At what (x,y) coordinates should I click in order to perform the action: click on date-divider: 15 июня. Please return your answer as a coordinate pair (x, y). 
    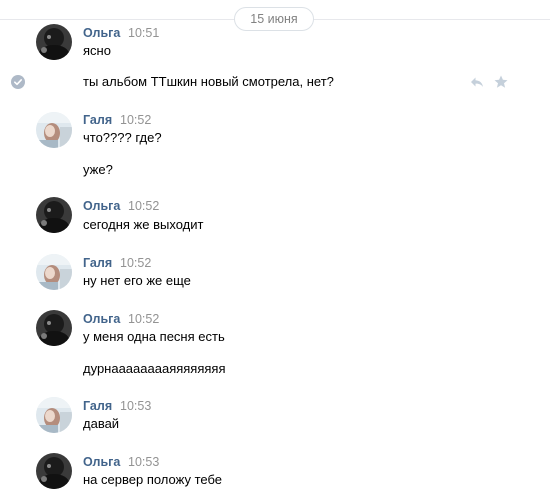
    Looking at the image, I should click on (274, 19).